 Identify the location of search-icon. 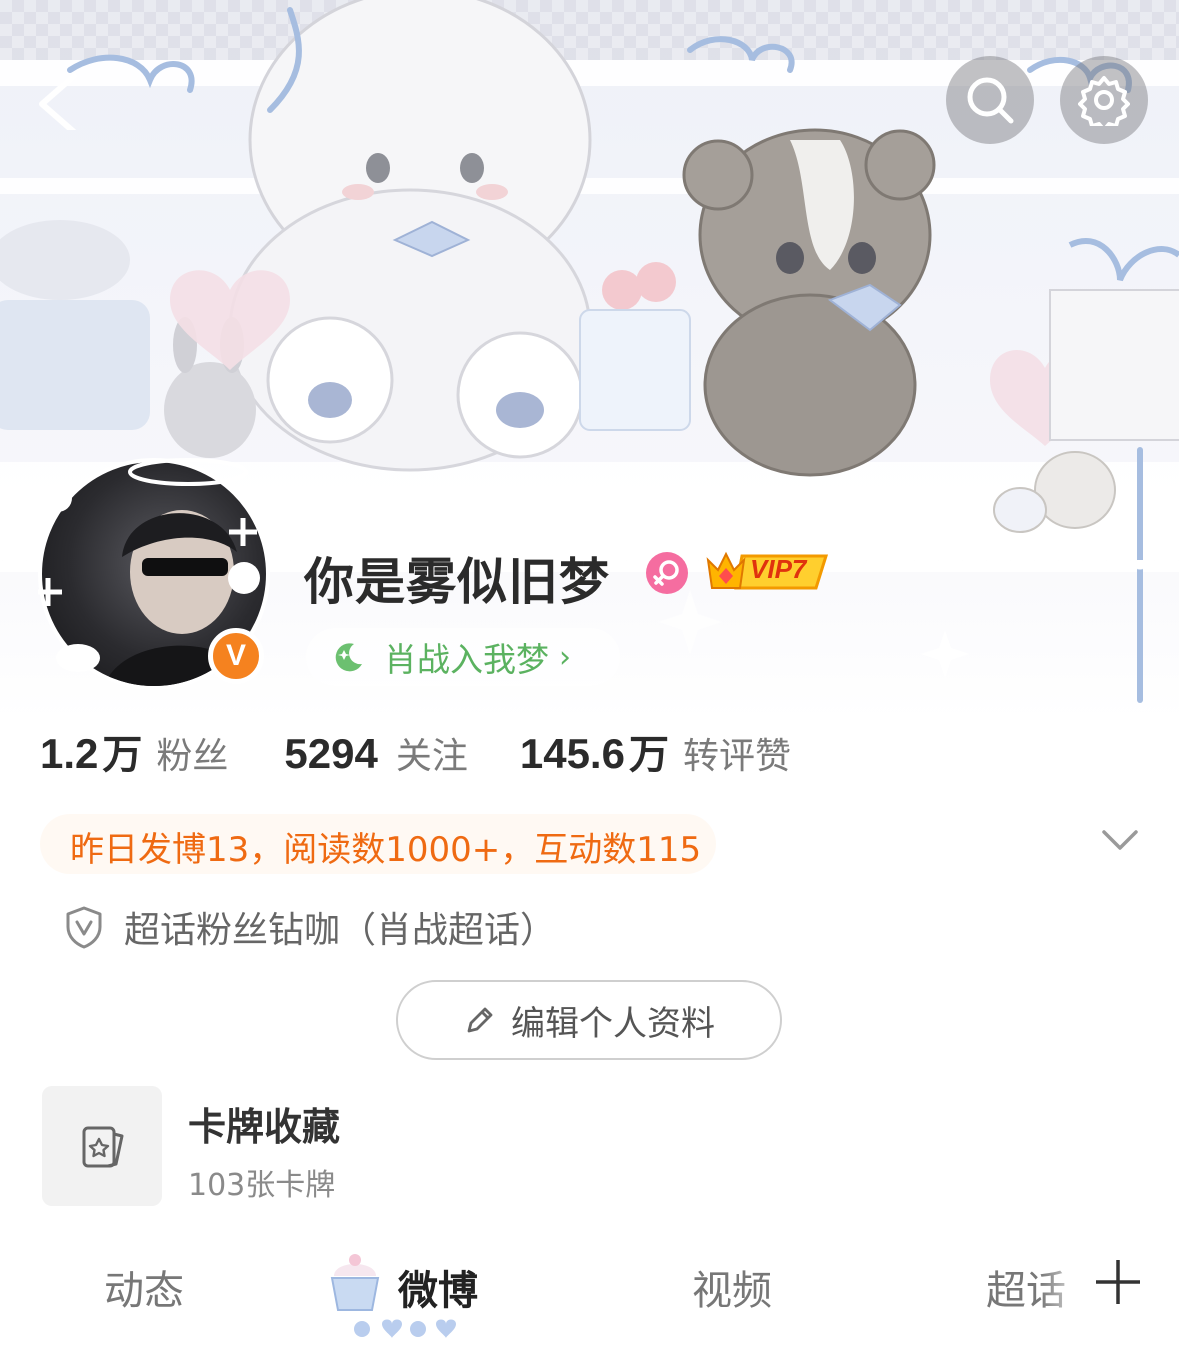
(990, 100).